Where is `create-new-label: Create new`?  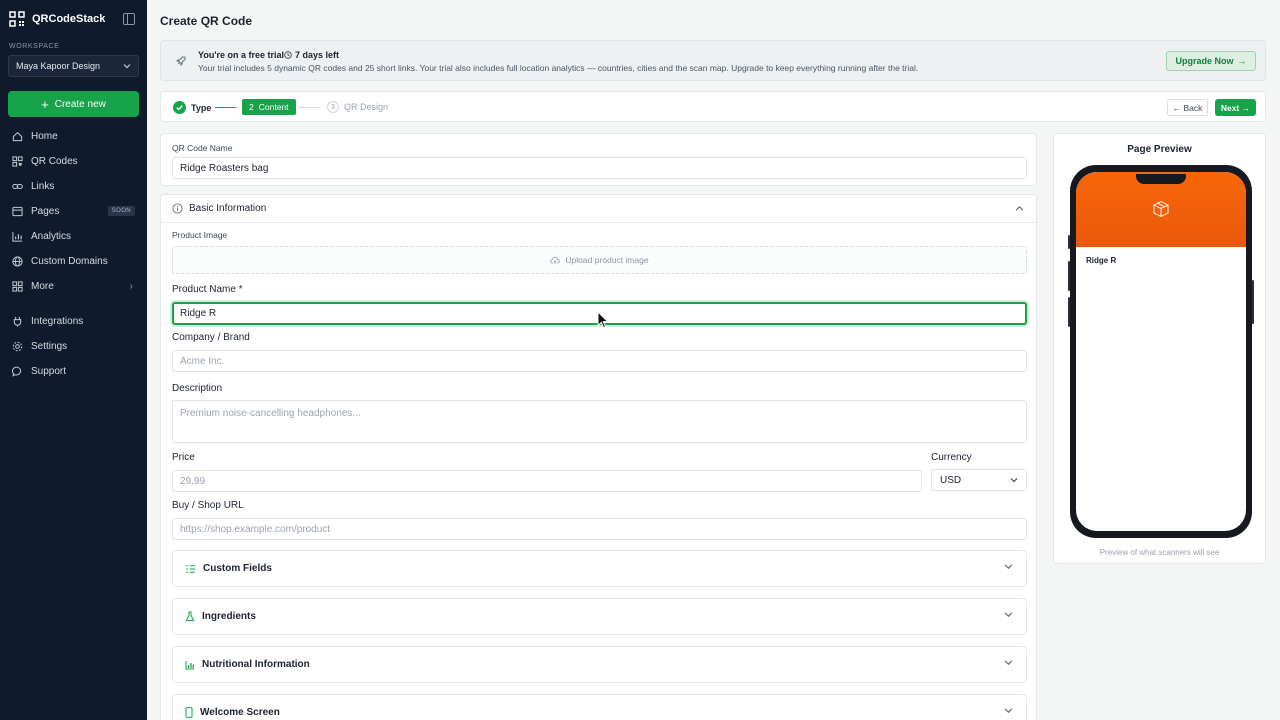
create-new-label: Create new is located at coordinates (80, 104).